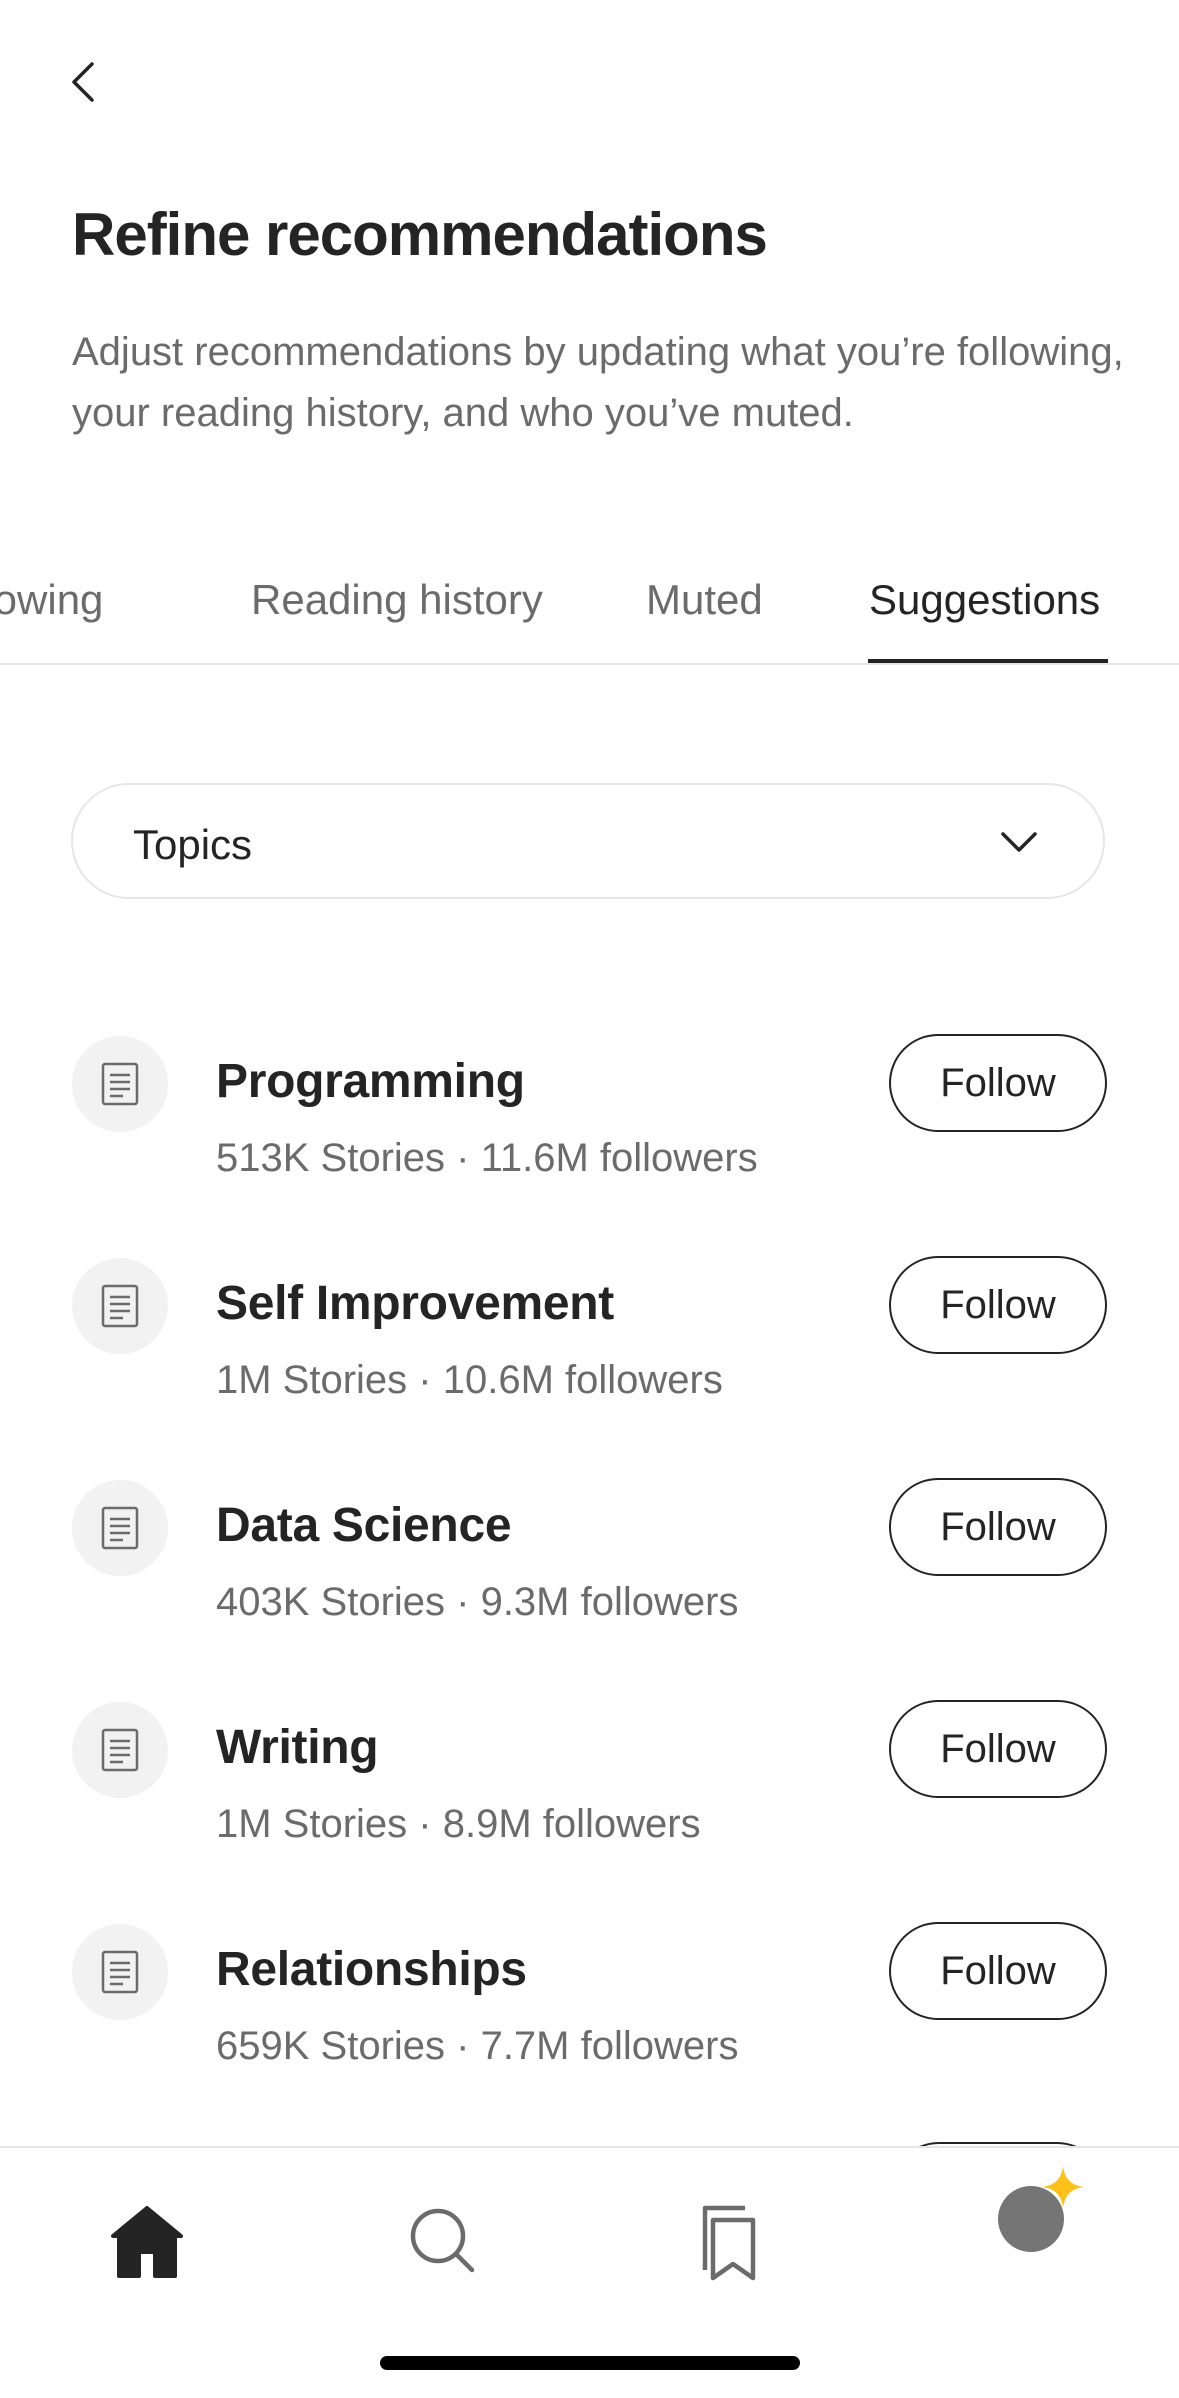 This screenshot has width=1179, height=2398. What do you see at coordinates (370, 1081) in the screenshot?
I see `topic-name: Programming` at bounding box center [370, 1081].